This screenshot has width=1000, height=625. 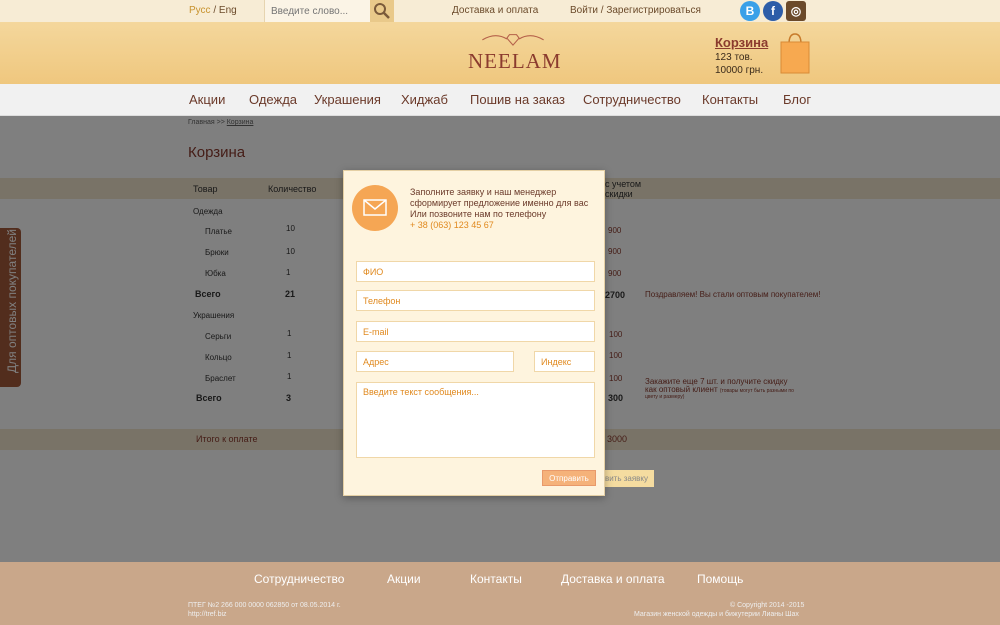 What do you see at coordinates (632, 99) in the screenshot?
I see `nav-item-cooperation: Сотрудничество` at bounding box center [632, 99].